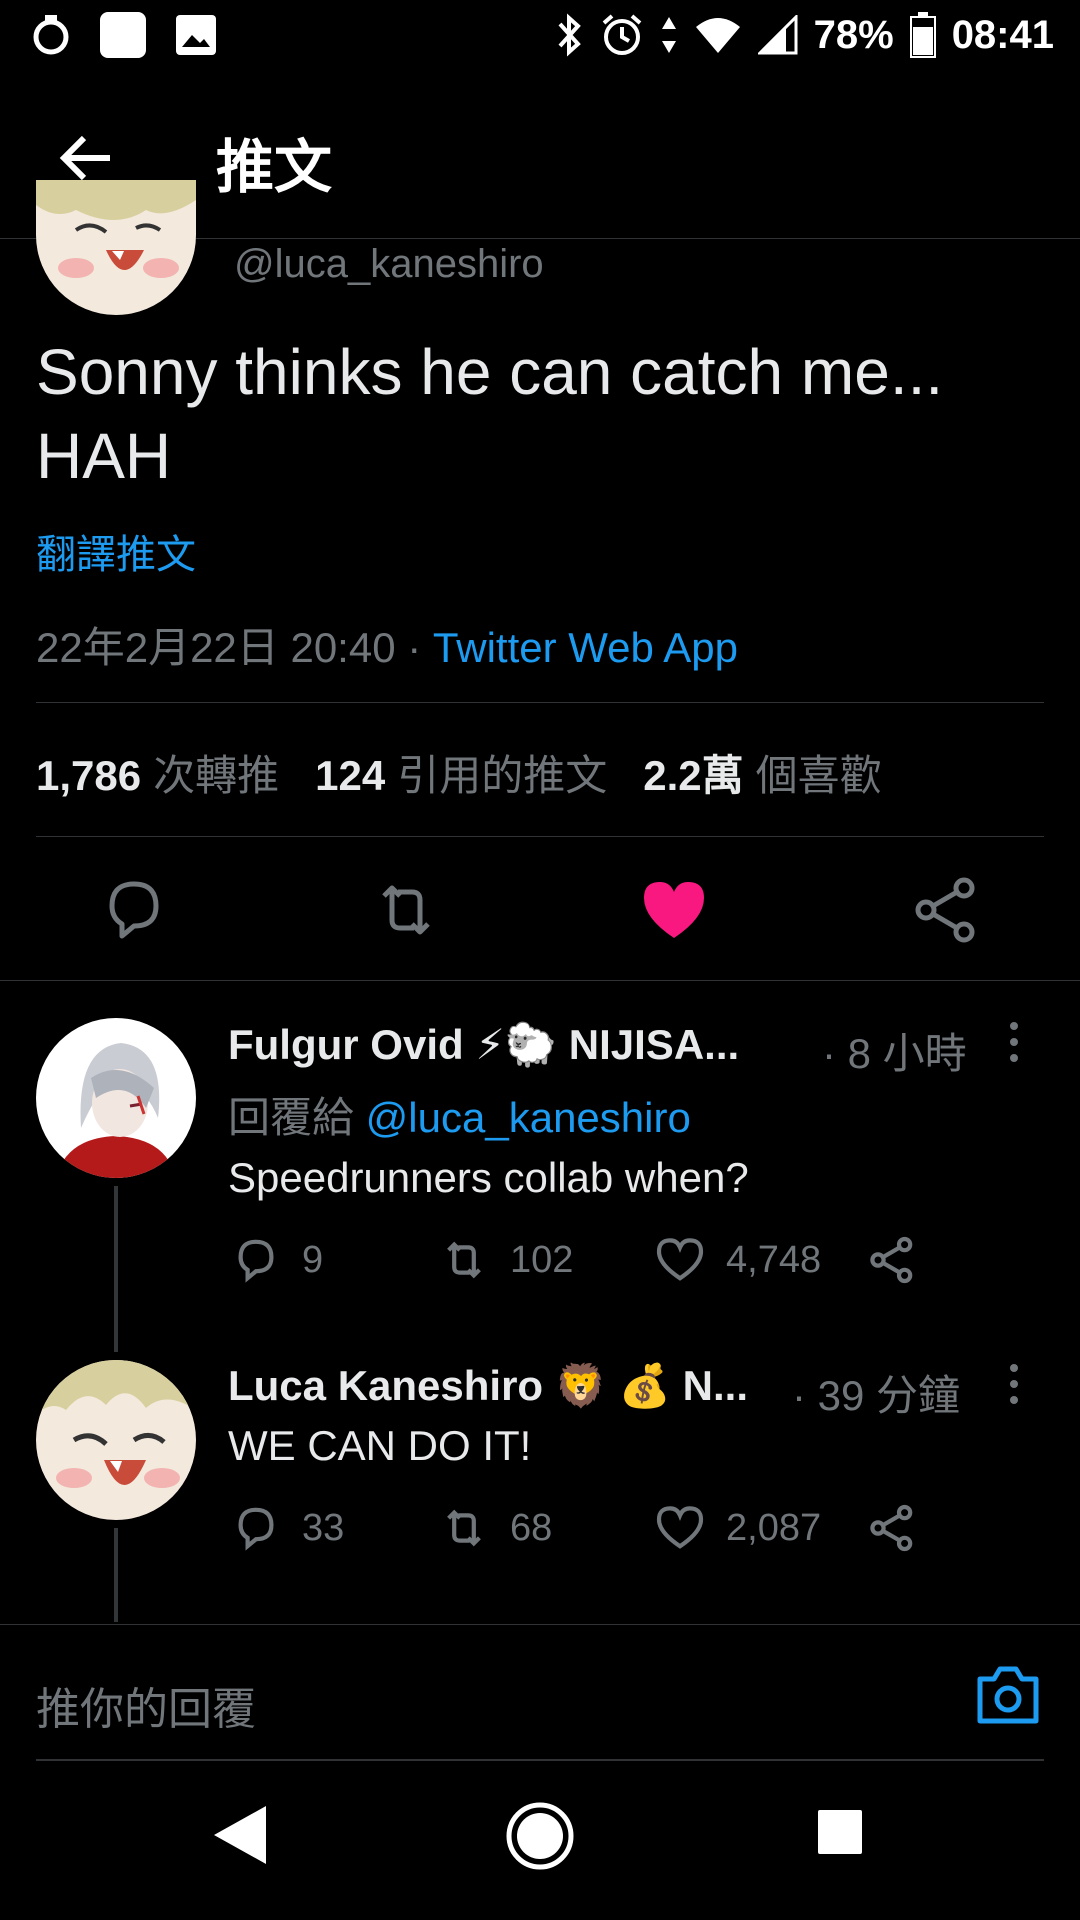 The width and height of the screenshot is (1080, 1920). Describe the element at coordinates (275, 1260) in the screenshot. I see `reply-button: 9` at that location.